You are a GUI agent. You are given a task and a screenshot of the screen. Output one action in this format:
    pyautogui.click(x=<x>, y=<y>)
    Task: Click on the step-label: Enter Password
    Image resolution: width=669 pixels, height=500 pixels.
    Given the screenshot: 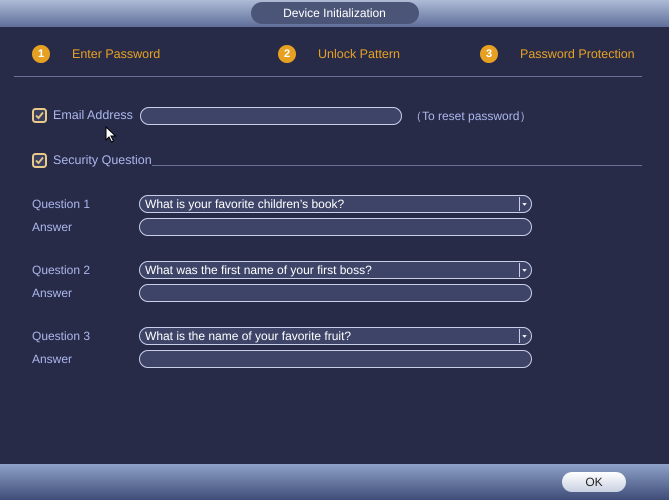 What is the action you would take?
    pyautogui.click(x=116, y=54)
    